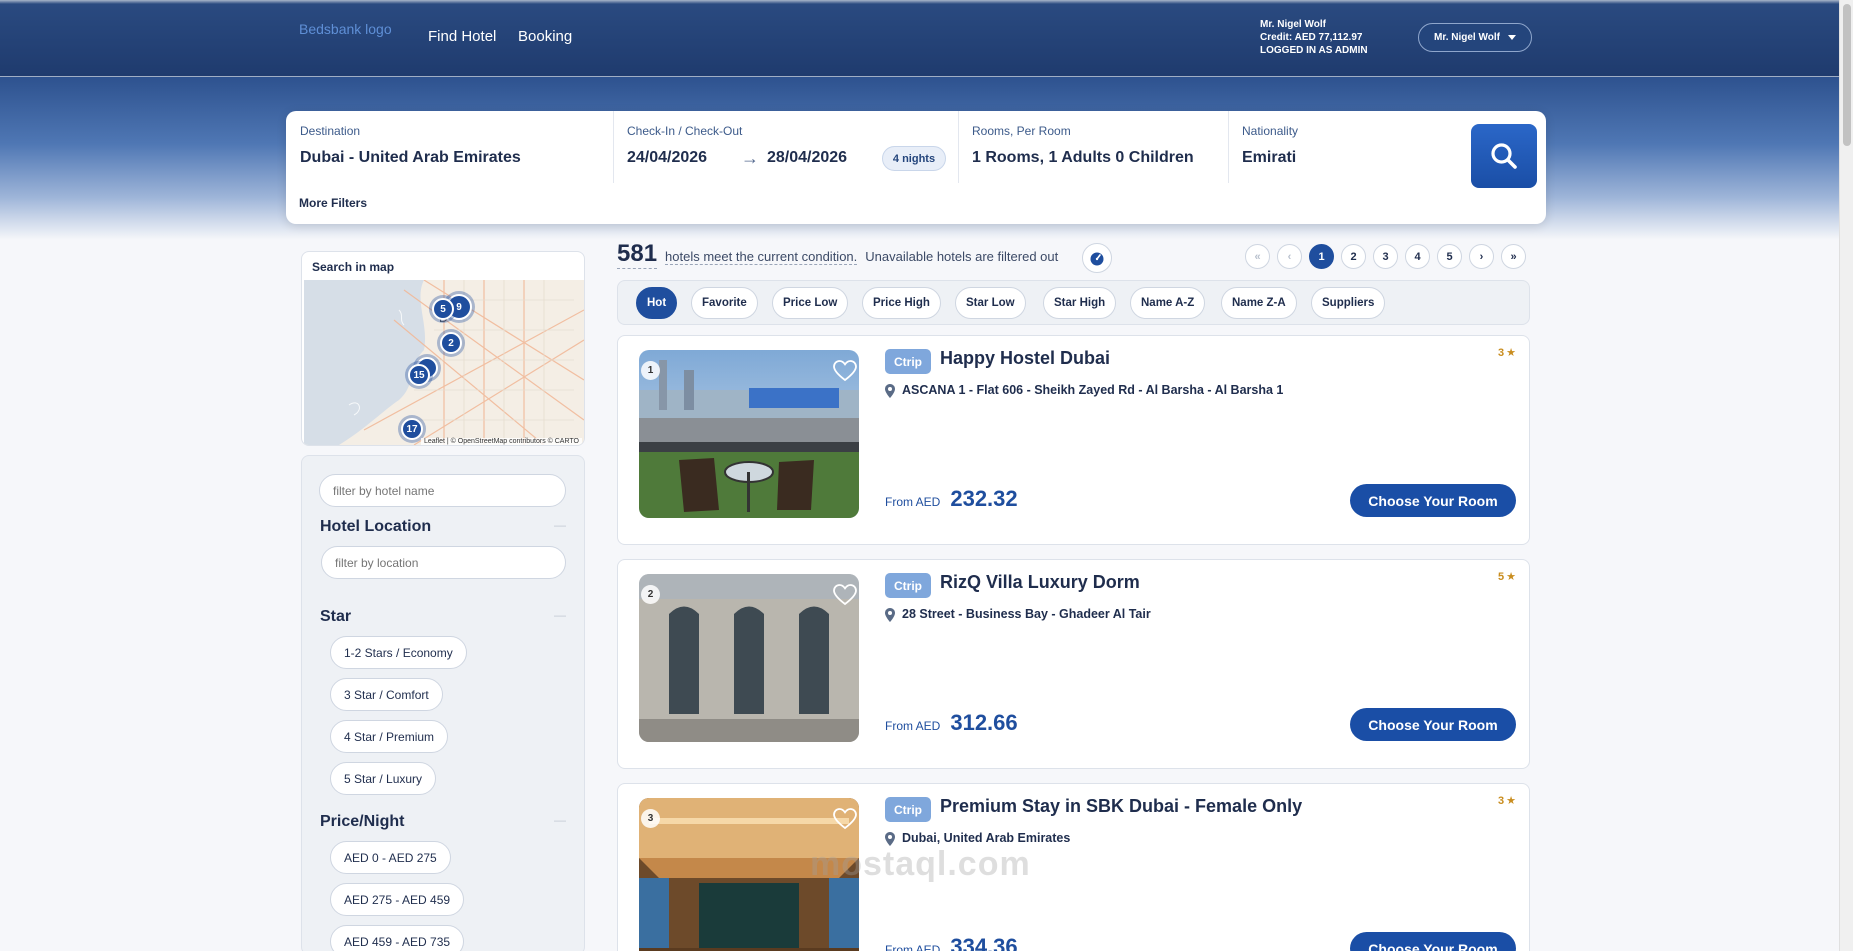  What do you see at coordinates (1449, 256) in the screenshot?
I see `page-button-5: 5` at bounding box center [1449, 256].